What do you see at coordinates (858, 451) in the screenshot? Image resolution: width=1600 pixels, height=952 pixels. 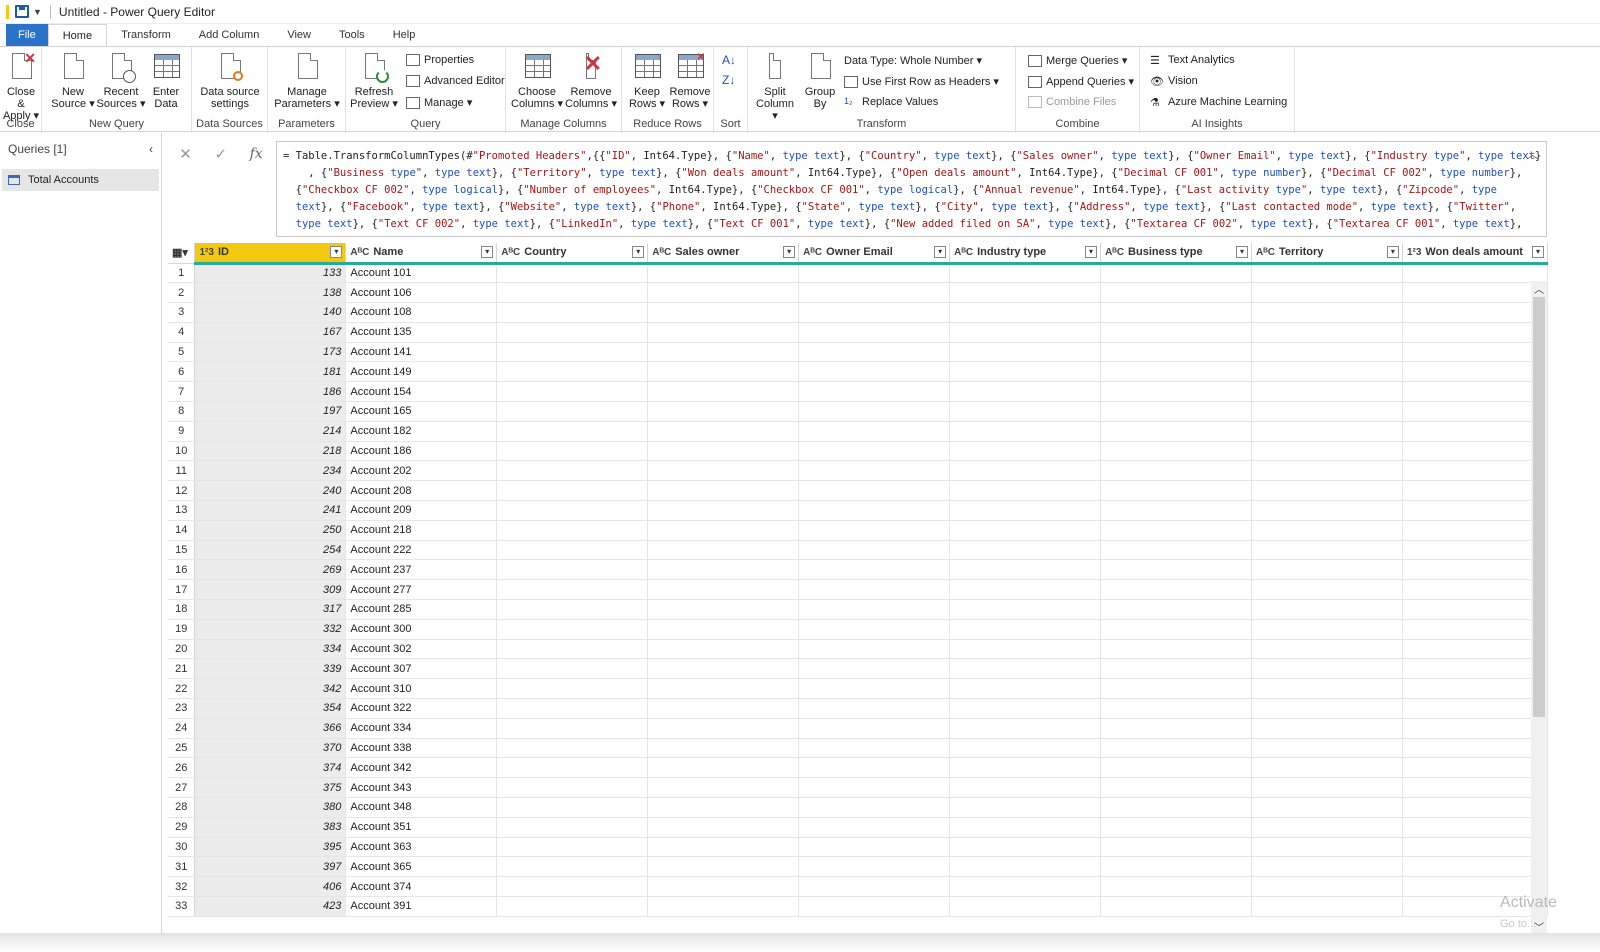 I see `table-row: 10 218 Account 186` at bounding box center [858, 451].